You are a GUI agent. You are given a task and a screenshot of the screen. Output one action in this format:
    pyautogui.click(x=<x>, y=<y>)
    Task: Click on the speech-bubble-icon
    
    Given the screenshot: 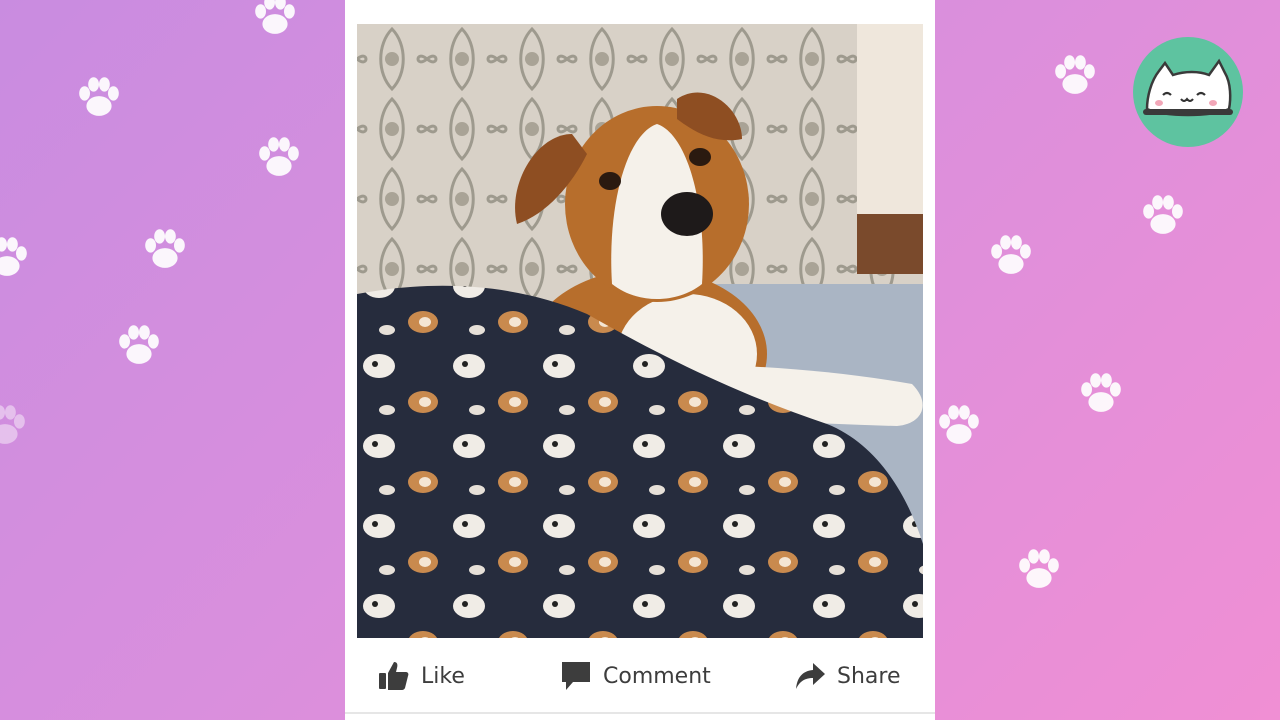 What is the action you would take?
    pyautogui.click(x=576, y=676)
    